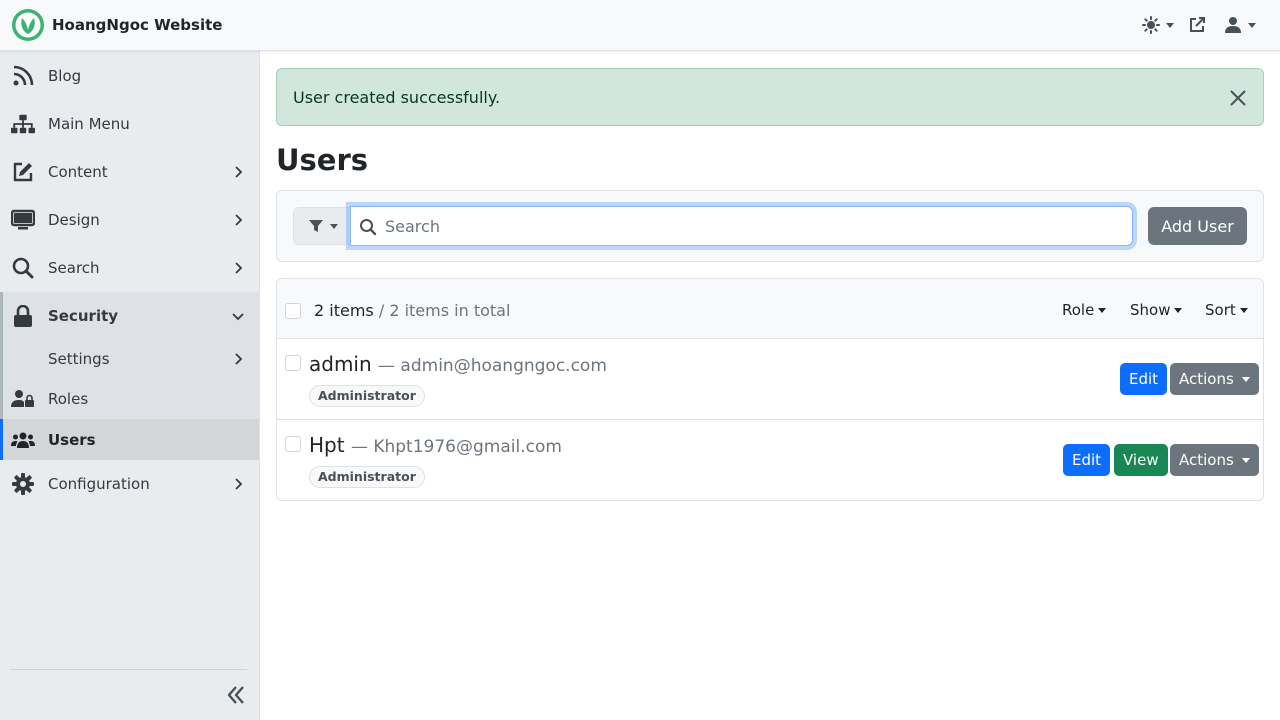 Image resolution: width=1280 pixels, height=720 pixels. I want to click on sidebar-item-label: Blog, so click(65, 76).